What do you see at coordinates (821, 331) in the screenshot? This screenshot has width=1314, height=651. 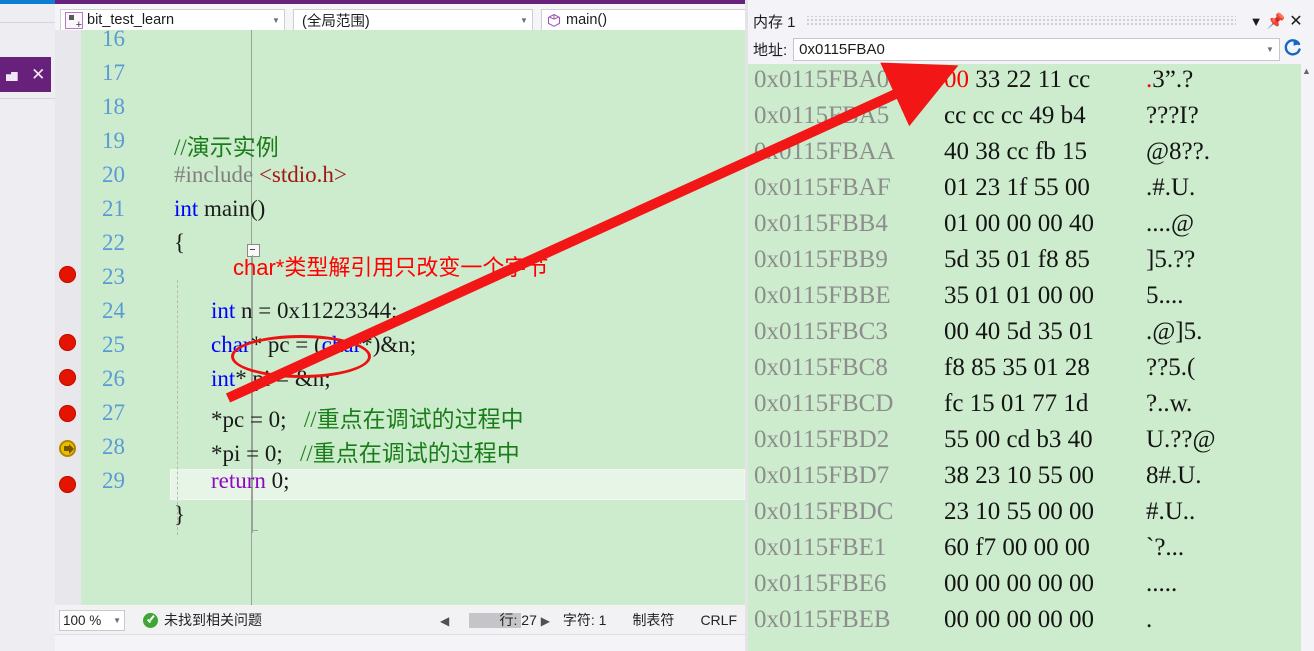 I see `memory-address: 0x0115FBC3` at bounding box center [821, 331].